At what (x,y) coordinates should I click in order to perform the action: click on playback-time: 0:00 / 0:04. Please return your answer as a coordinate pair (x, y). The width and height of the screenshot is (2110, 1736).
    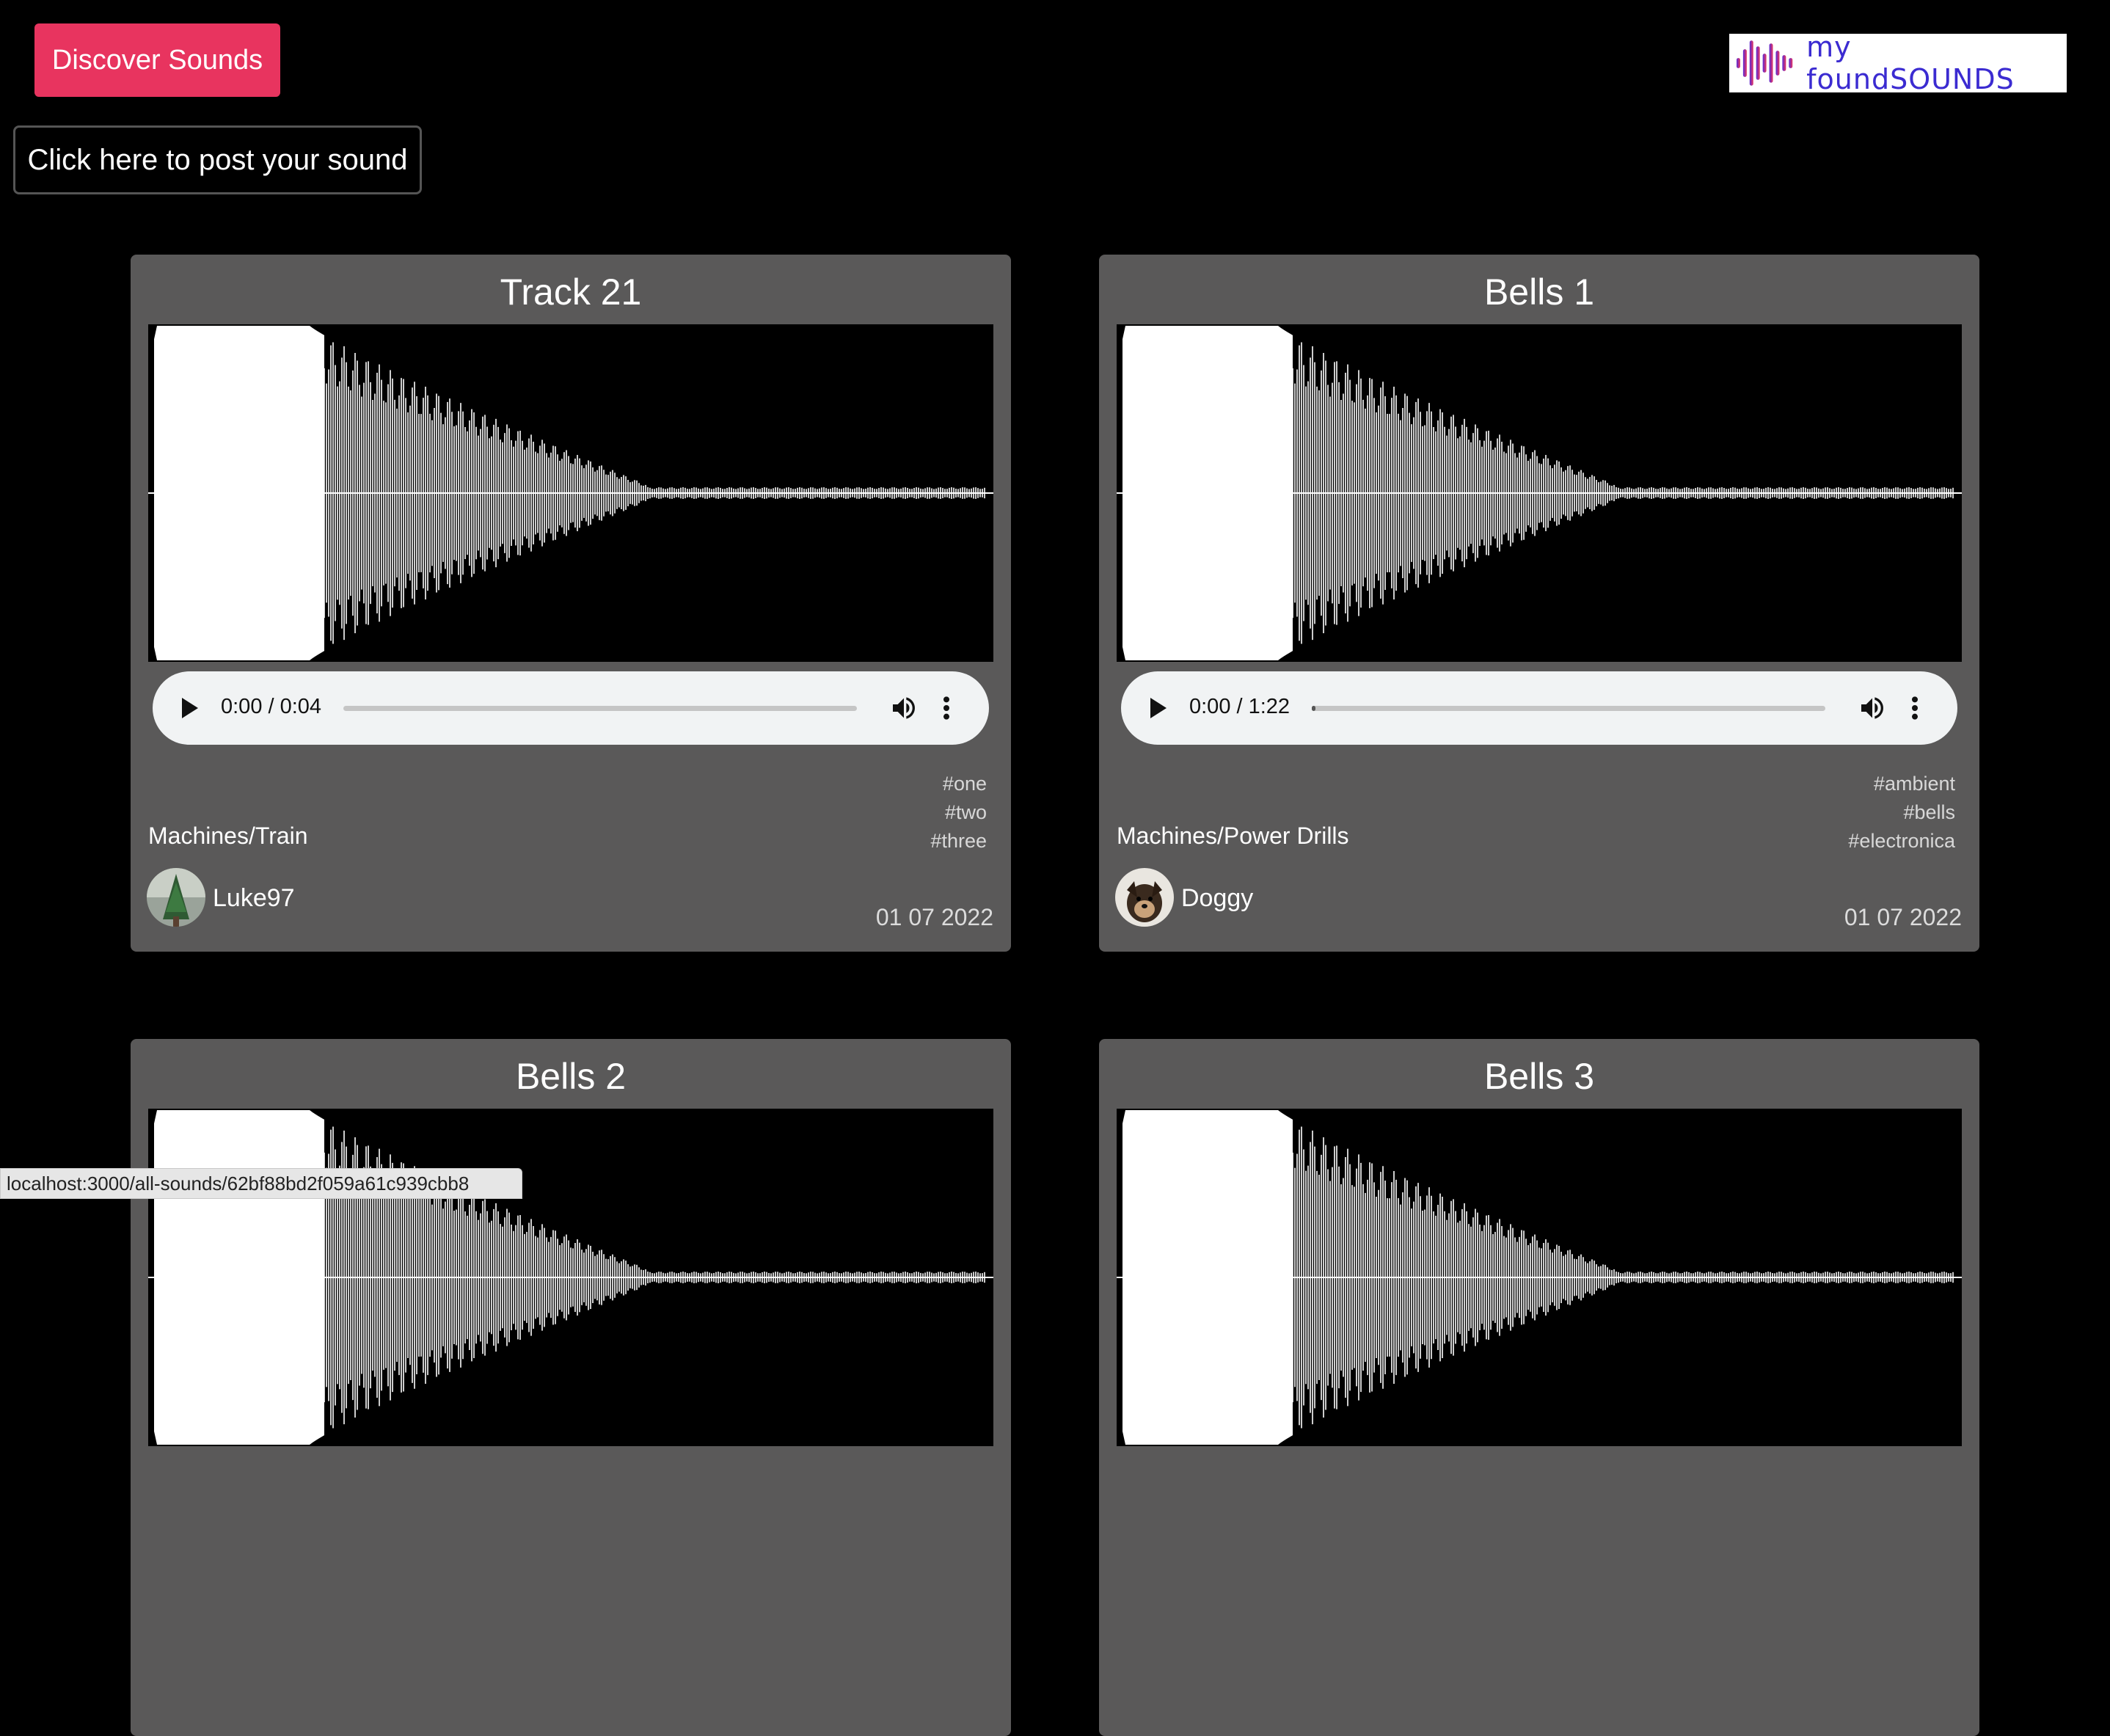
    Looking at the image, I should click on (272, 706).